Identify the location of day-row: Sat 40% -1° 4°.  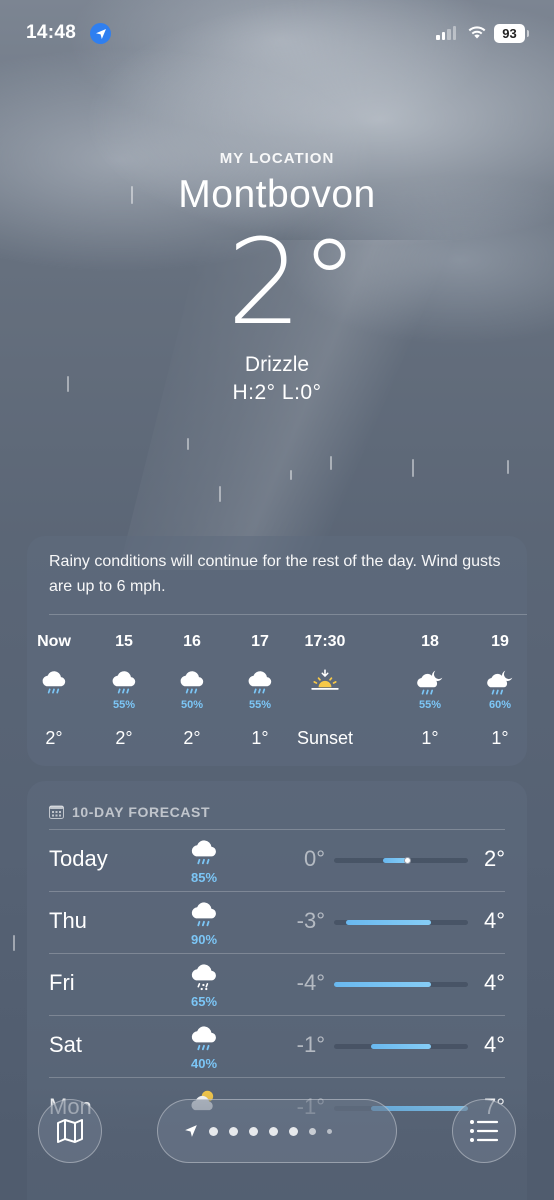
(277, 1046).